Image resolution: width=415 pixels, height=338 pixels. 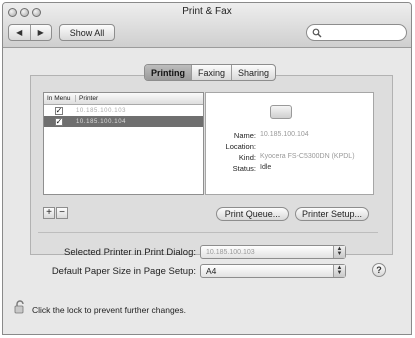 I want to click on search-icon, so click(x=317, y=33).